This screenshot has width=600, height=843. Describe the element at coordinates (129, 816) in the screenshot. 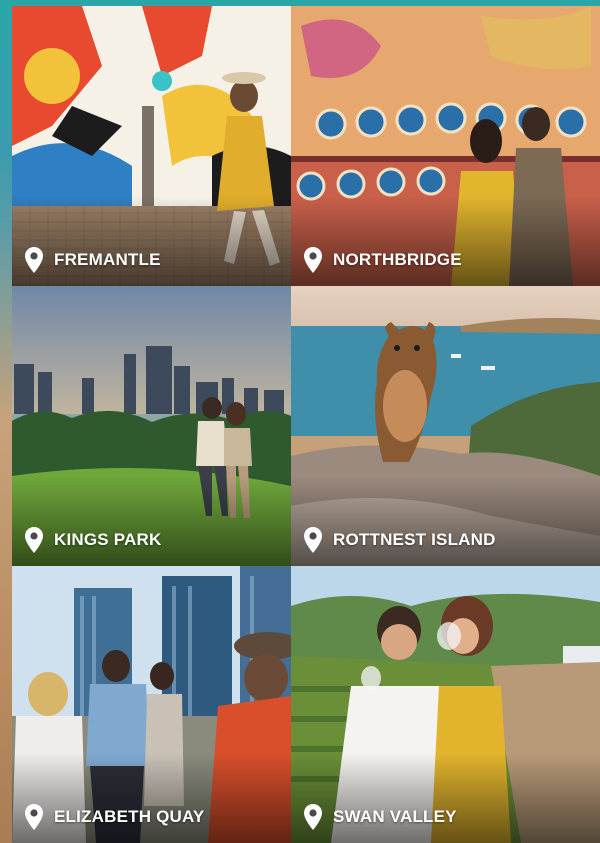

I see `tile-title: ELIZABETH QUAY` at that location.